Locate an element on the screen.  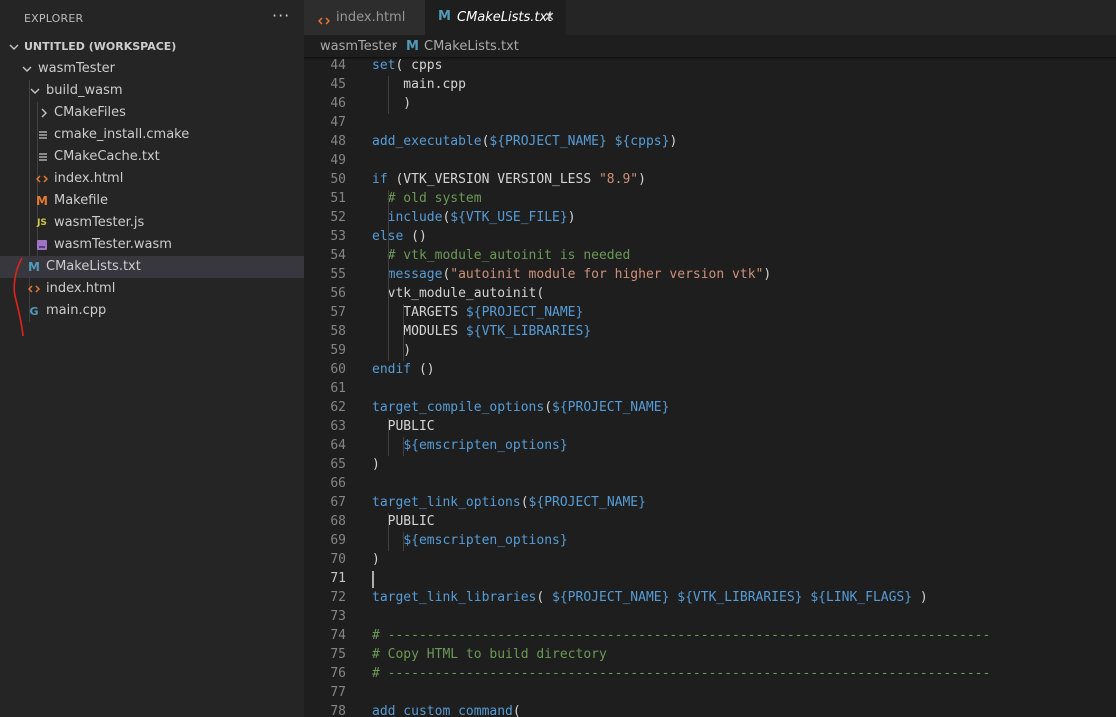
line-number: 68 is located at coordinates (338, 521).